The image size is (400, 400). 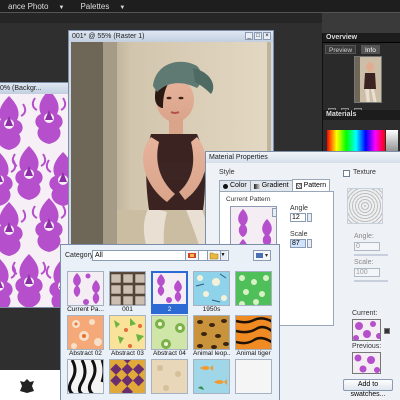 I want to click on angle-input: 12, so click(x=298, y=217).